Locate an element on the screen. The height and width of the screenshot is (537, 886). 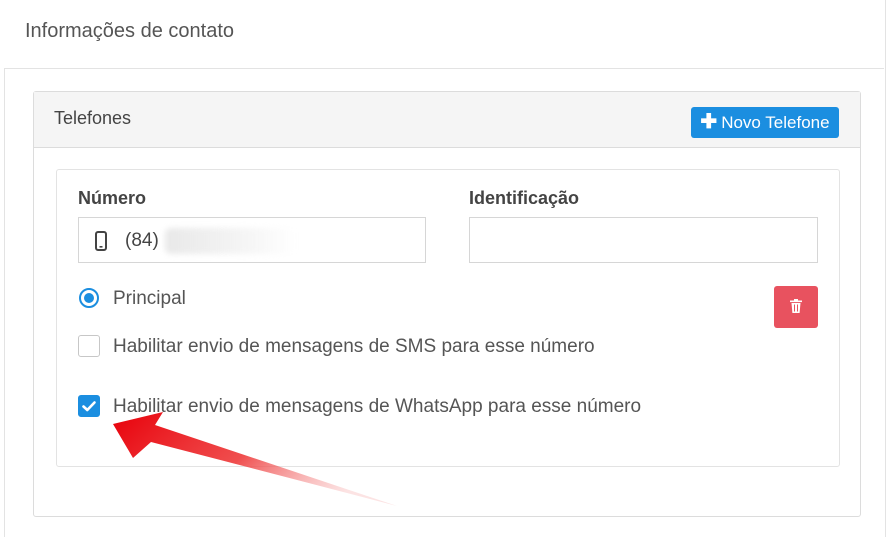
mobile-phone-icon is located at coordinates (101, 243).